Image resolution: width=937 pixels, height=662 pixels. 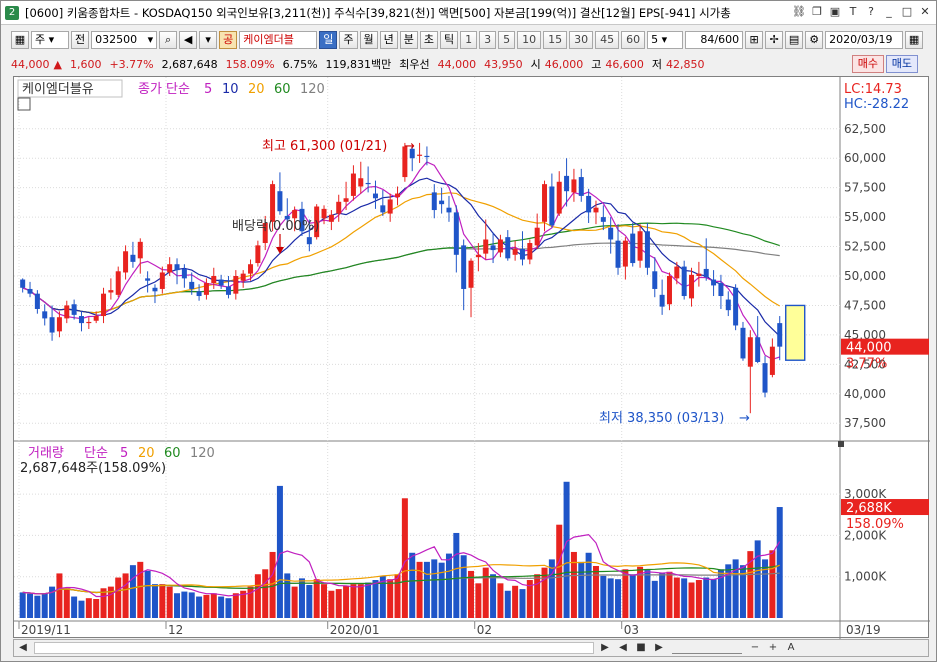 What do you see at coordinates (428, 40) in the screenshot?
I see `interval-second: 초` at bounding box center [428, 40].